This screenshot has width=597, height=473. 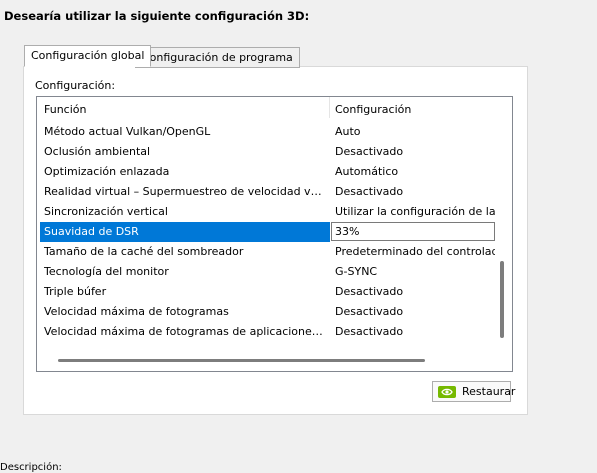 I want to click on settings-label: Configuración:, so click(x=75, y=85).